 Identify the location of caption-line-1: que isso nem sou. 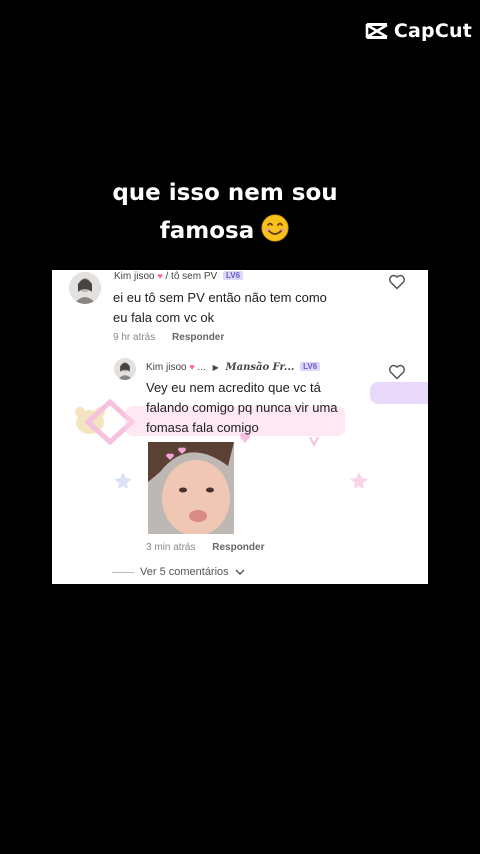
(225, 193).